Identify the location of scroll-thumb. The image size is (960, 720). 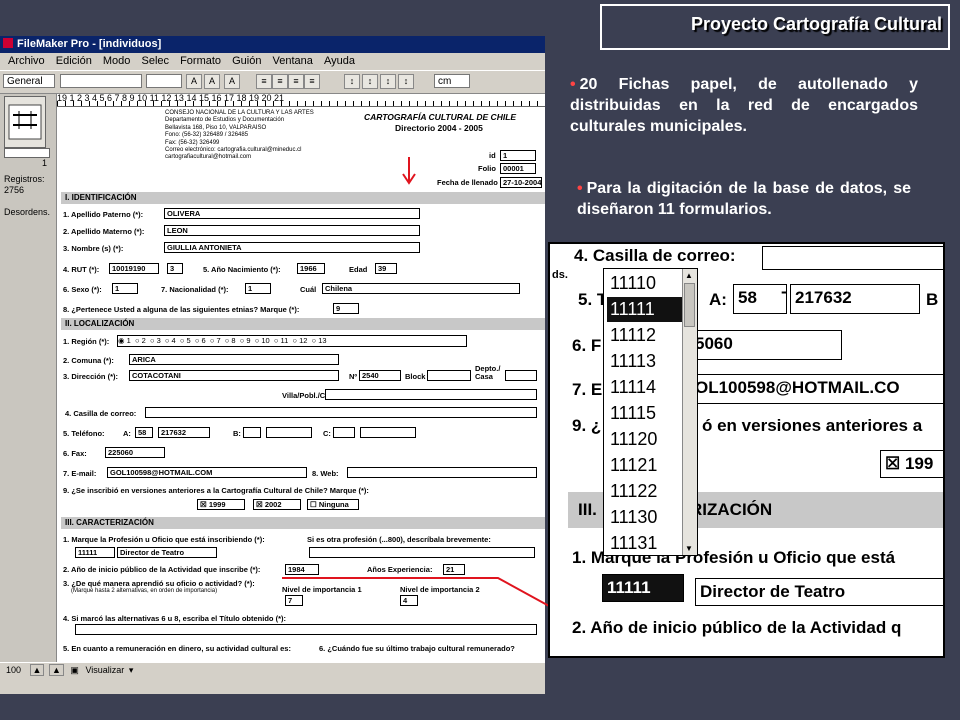
(689, 305).